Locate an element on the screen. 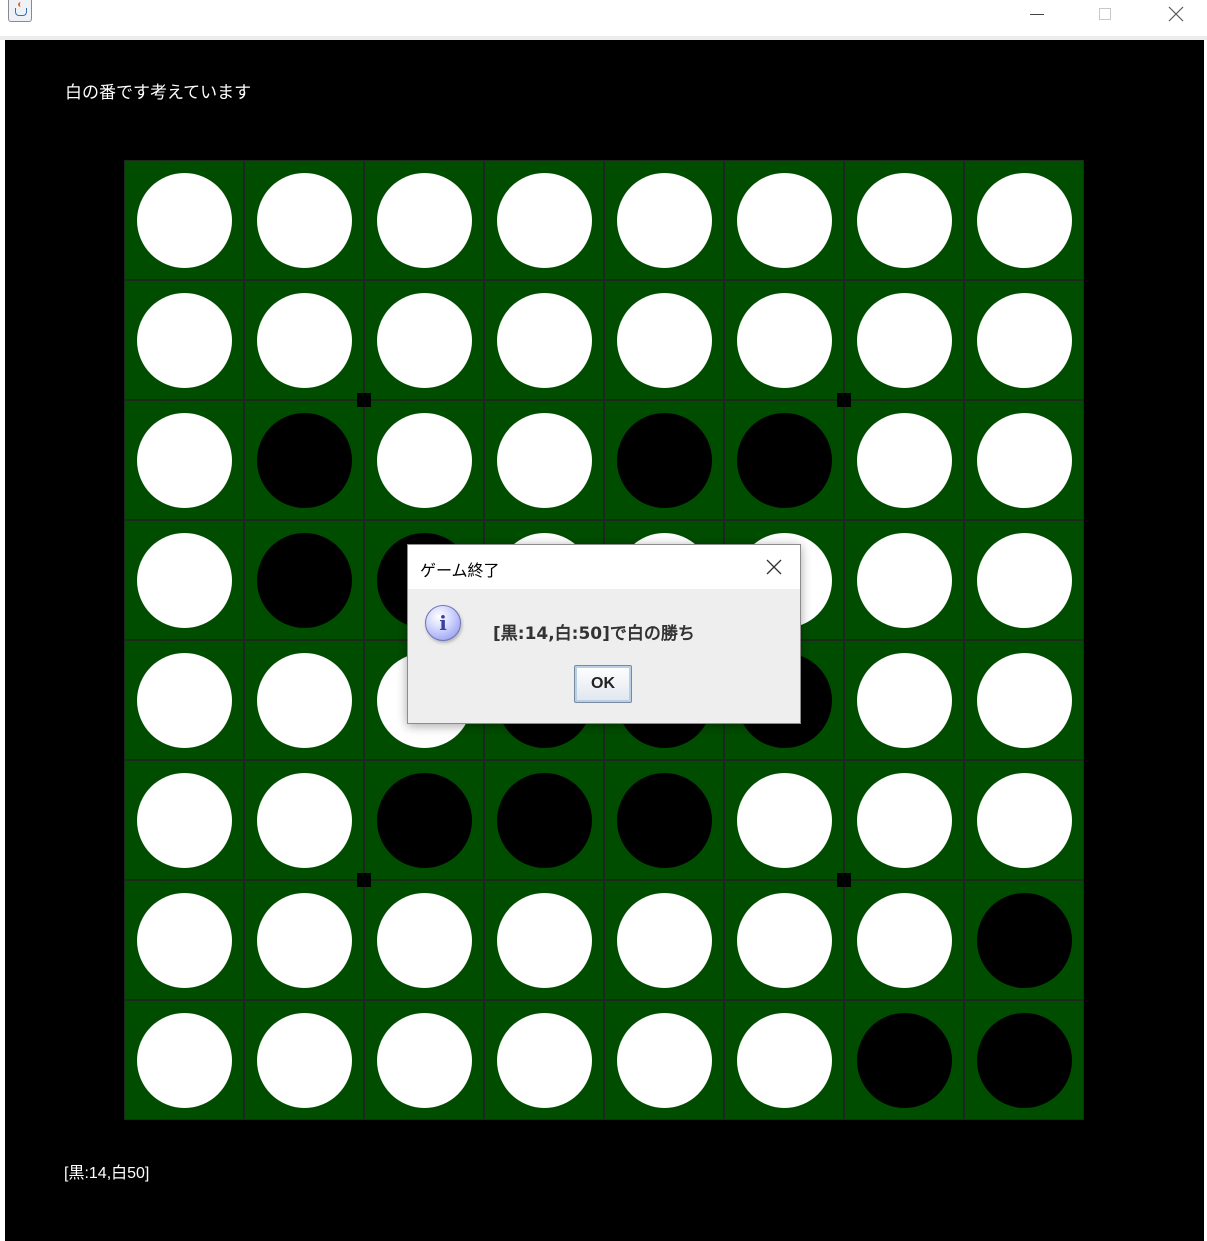  dialog-message: [黒:14,白:50]で白の勝ち is located at coordinates (594, 634).